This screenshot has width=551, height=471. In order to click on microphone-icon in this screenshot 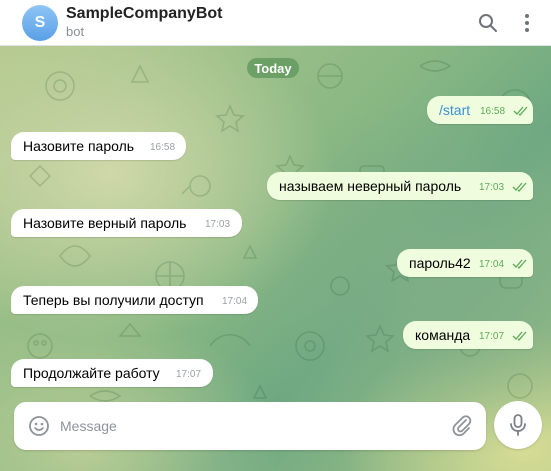, I will do `click(518, 425)`.